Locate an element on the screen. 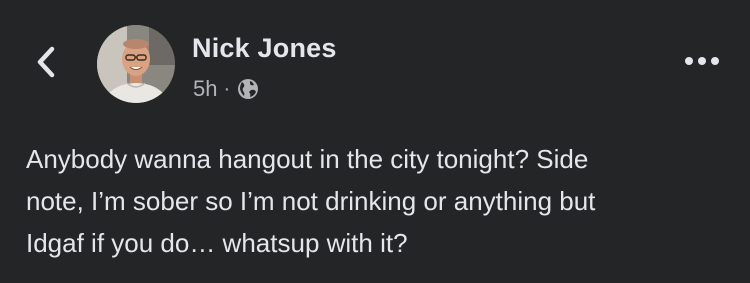 The height and width of the screenshot is (283, 750). post-meta: 5h · is located at coordinates (226, 89).